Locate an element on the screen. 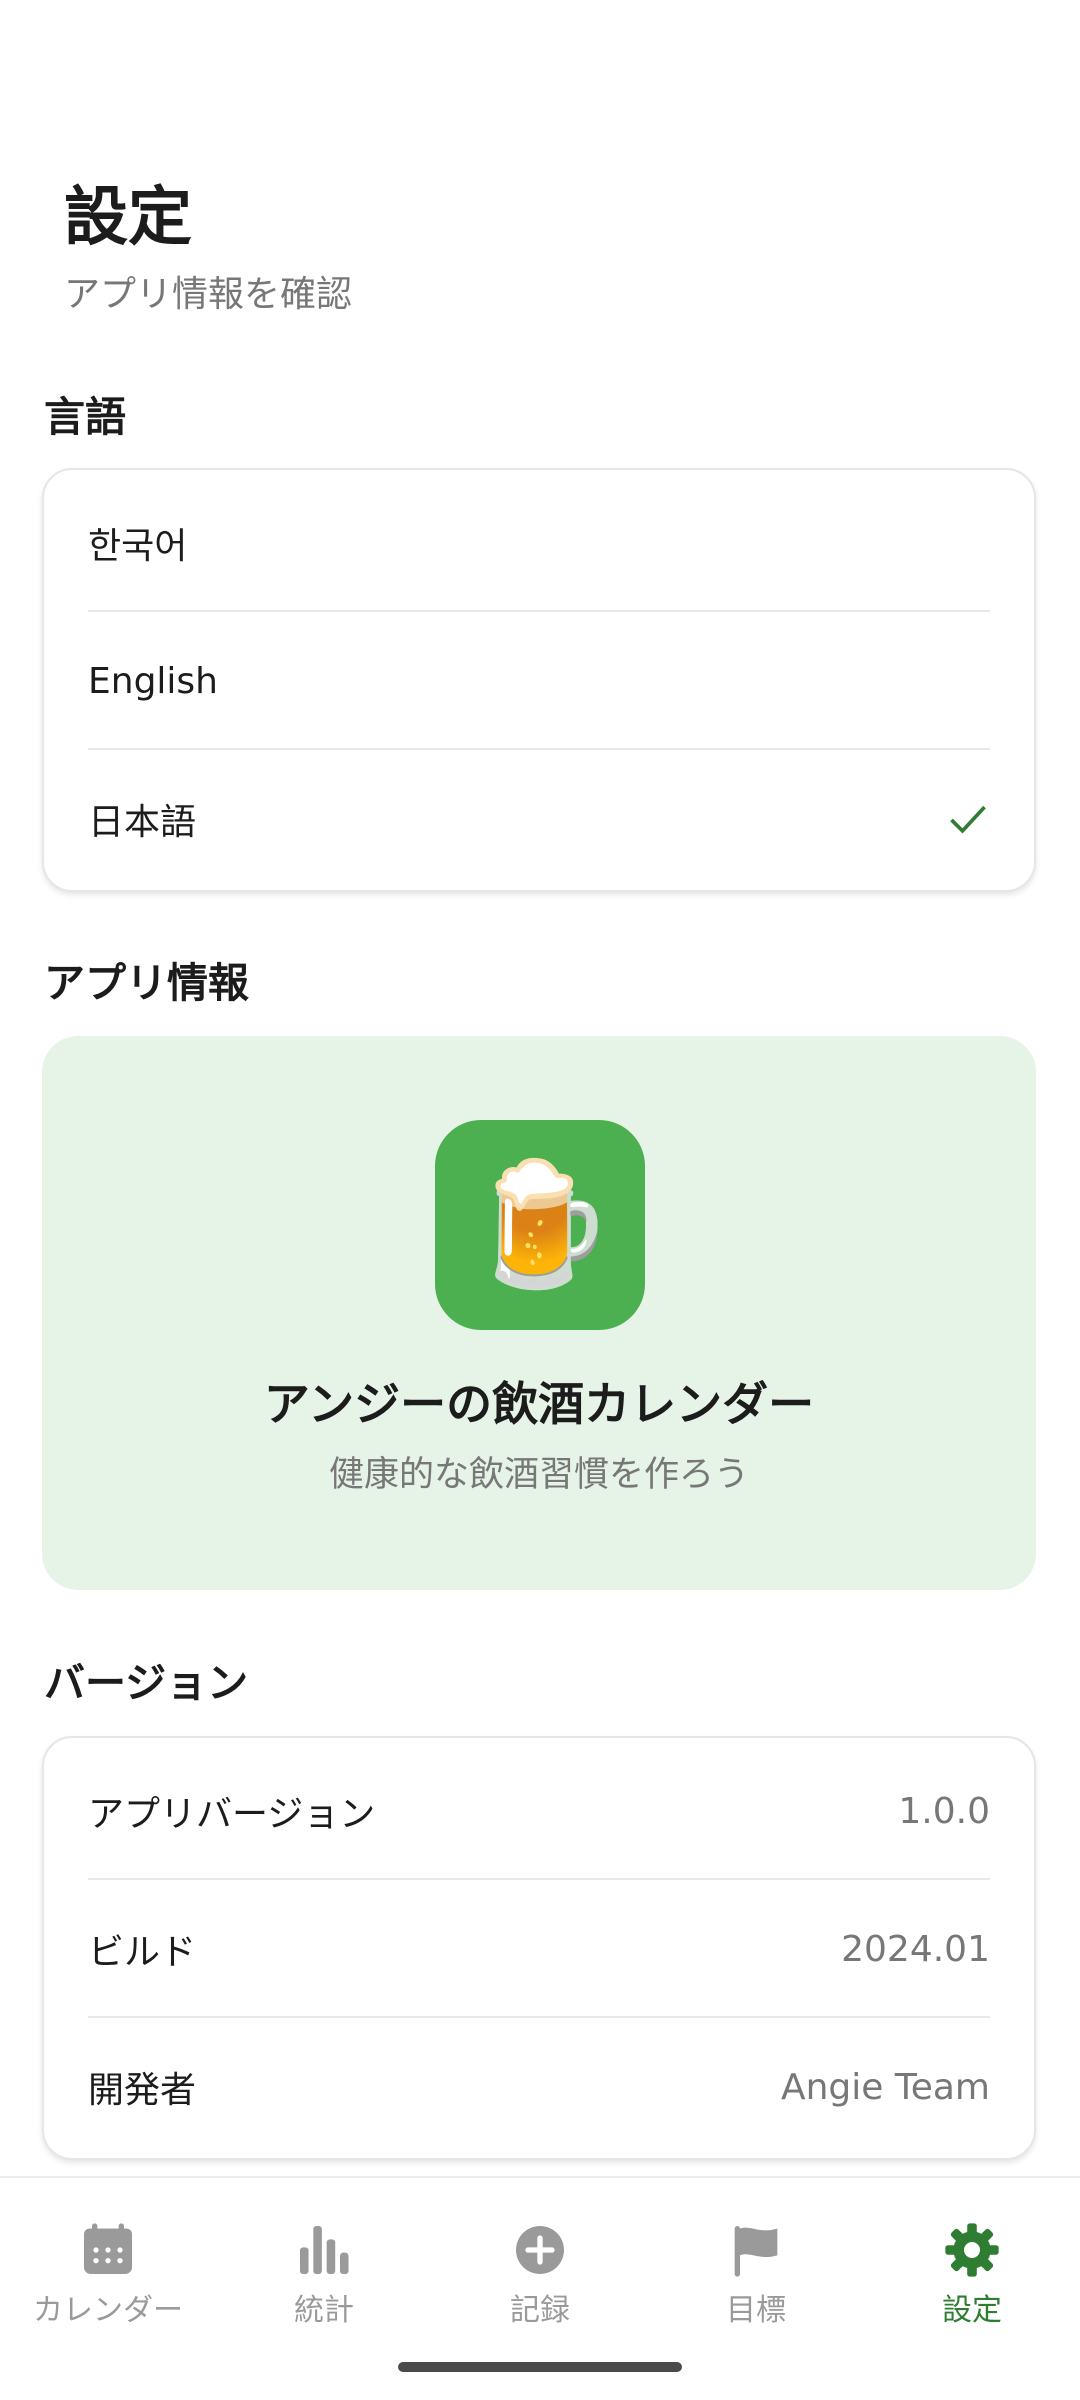  row-value: 1.0.0 is located at coordinates (944, 1811).